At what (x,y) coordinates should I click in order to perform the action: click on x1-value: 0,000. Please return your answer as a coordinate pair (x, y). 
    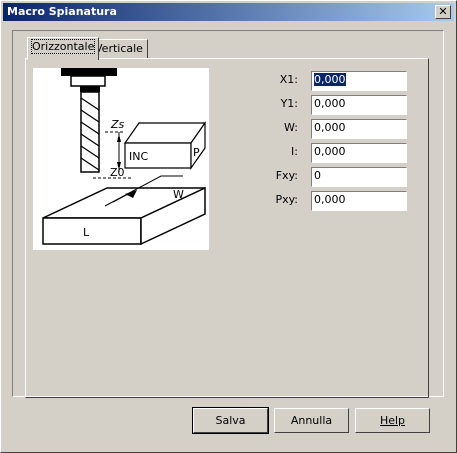
    Looking at the image, I should click on (330, 79).